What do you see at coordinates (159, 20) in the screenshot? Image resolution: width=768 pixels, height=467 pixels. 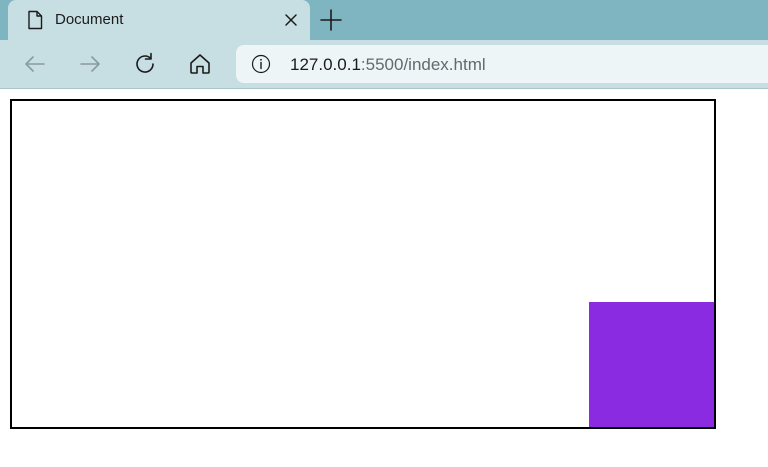 I see `tab-document: Document` at bounding box center [159, 20].